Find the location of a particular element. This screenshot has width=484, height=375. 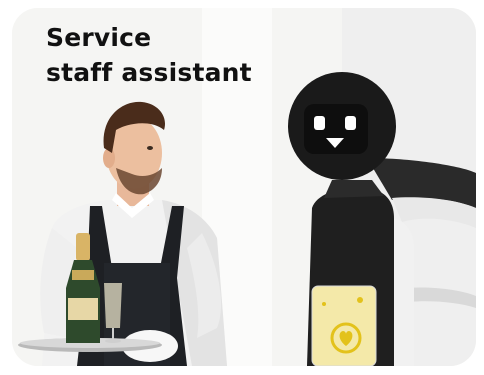

robot-right-eye is located at coordinates (350, 123).